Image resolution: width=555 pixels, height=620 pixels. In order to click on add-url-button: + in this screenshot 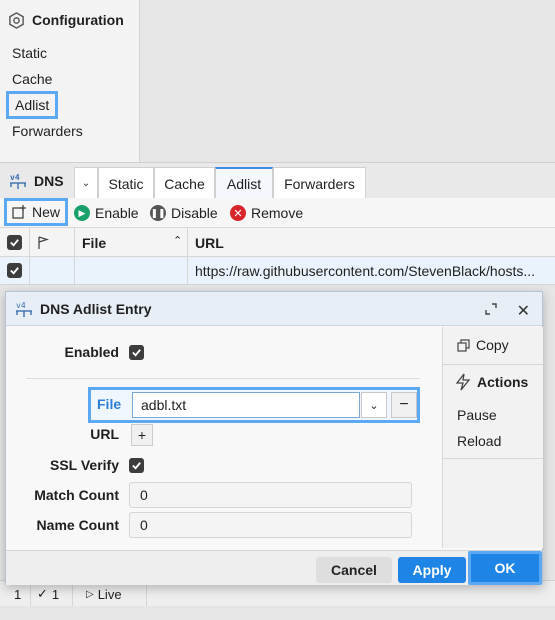, I will do `click(142, 435)`.